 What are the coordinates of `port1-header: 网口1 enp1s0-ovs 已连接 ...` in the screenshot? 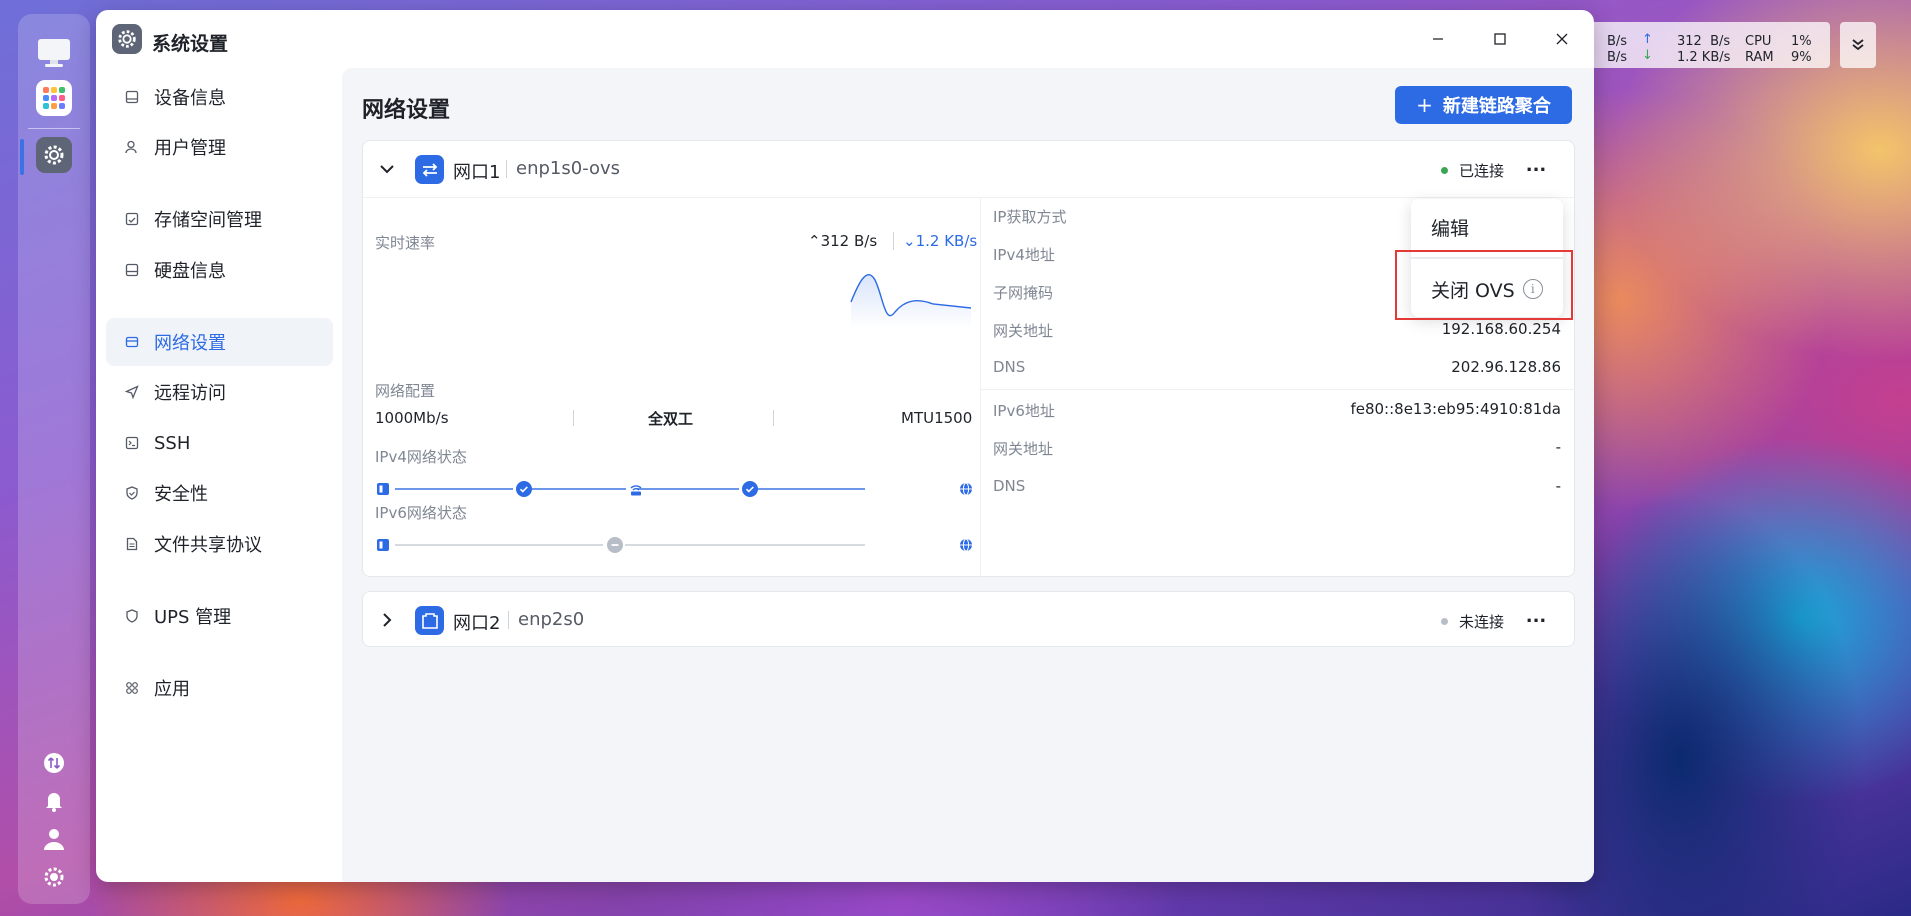 It's located at (968, 169).